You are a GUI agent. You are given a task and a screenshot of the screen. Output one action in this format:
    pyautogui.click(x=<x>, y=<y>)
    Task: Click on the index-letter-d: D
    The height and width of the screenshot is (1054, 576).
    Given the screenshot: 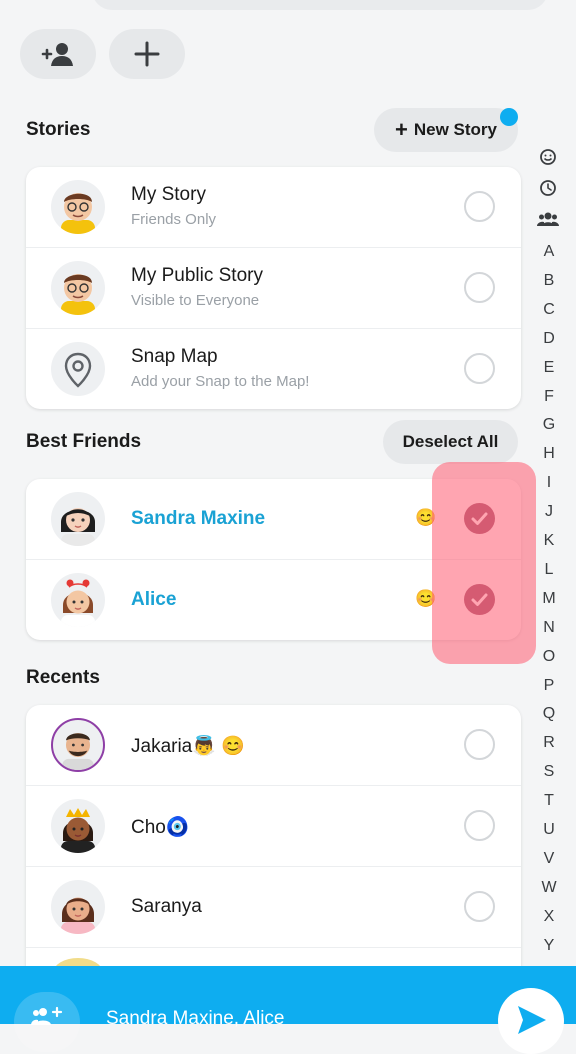 What is the action you would take?
    pyautogui.click(x=549, y=339)
    